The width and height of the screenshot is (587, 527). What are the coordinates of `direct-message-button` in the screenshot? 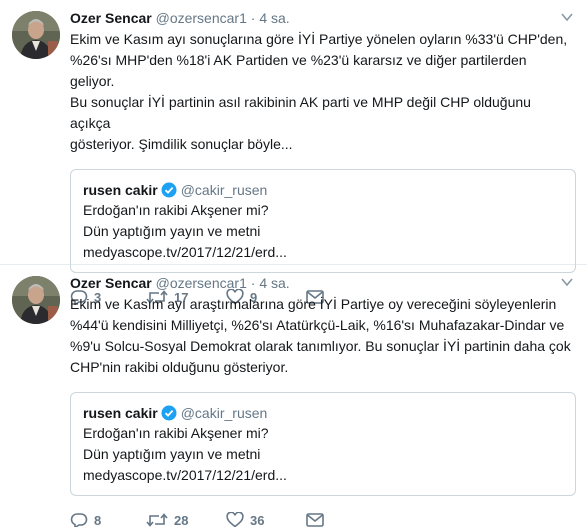 It's located at (315, 520).